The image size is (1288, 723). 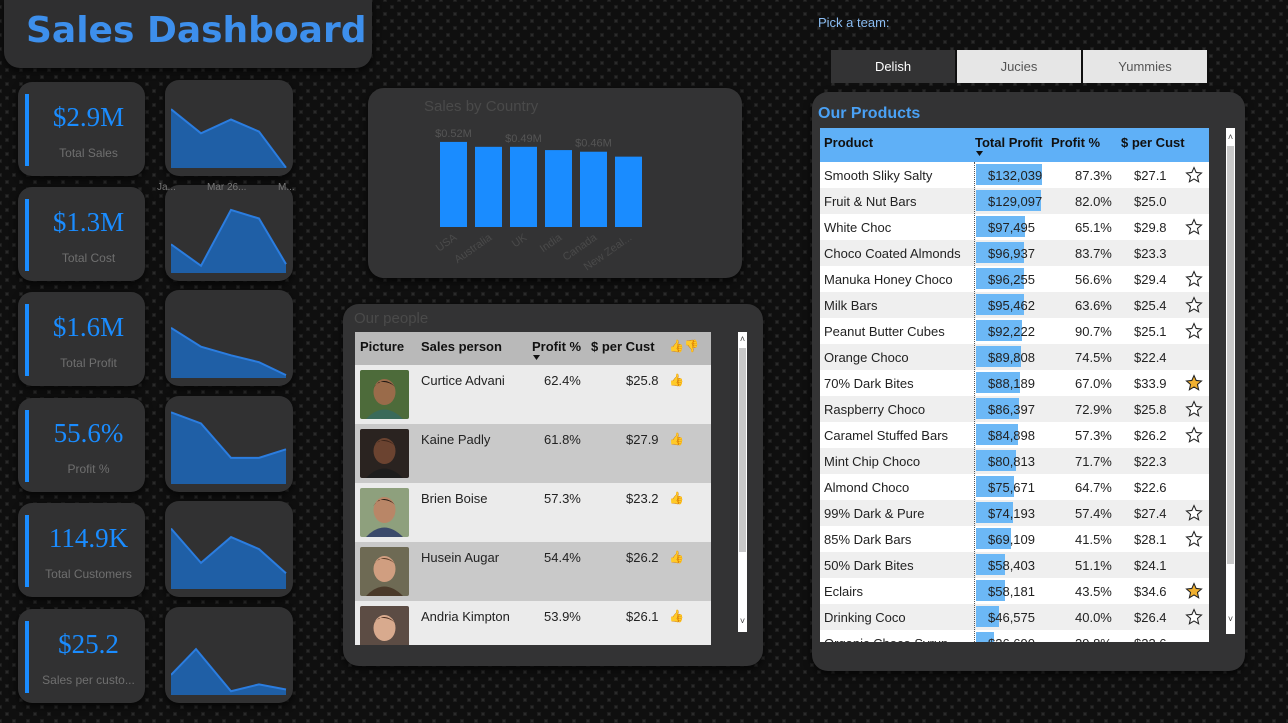 I want to click on total-profit: $96,937, so click(x=1011, y=253).